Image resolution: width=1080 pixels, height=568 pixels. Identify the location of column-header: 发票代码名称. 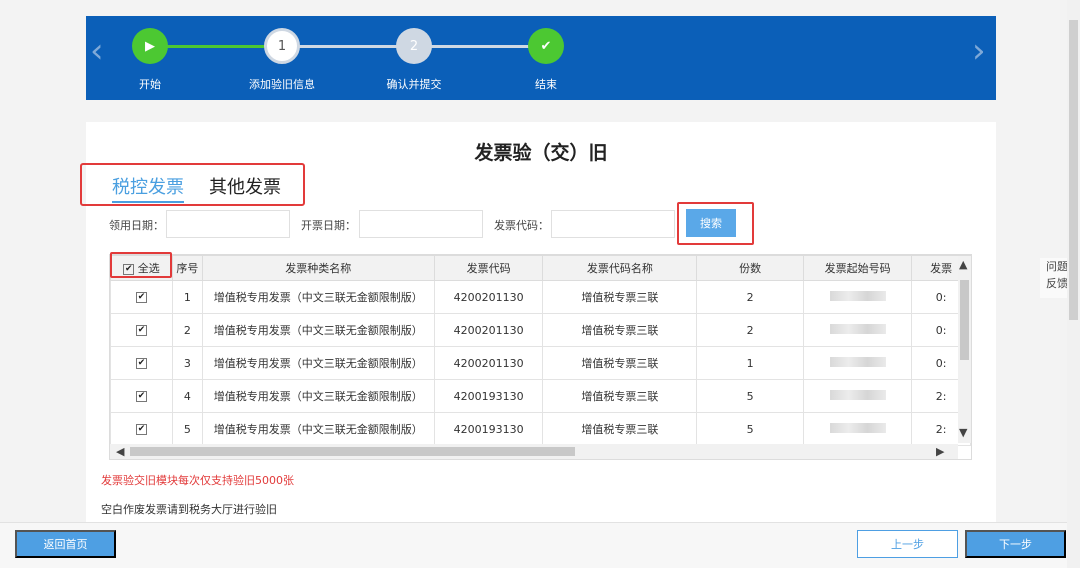
(620, 268).